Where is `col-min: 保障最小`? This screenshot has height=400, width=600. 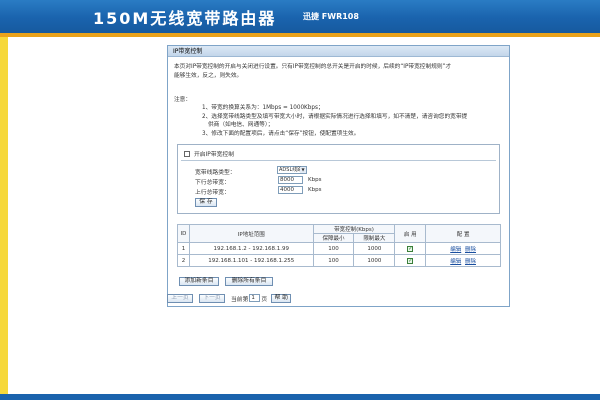 col-min: 保障最小 is located at coordinates (333, 238).